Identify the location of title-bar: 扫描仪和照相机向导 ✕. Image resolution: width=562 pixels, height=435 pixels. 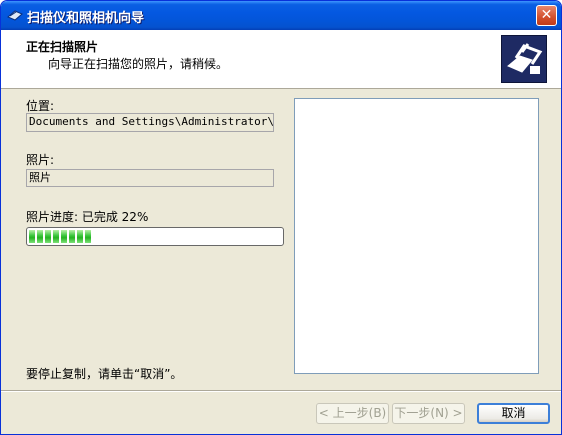
(281, 15).